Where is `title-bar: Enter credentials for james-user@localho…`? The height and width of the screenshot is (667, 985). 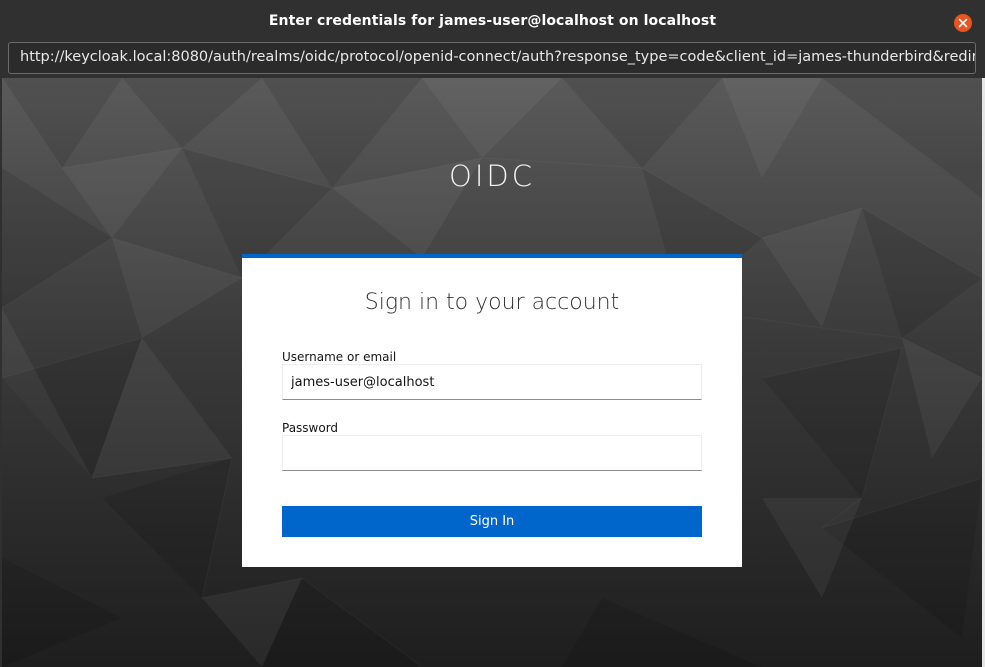
title-bar: Enter credentials for james-user@localho… is located at coordinates (492, 21).